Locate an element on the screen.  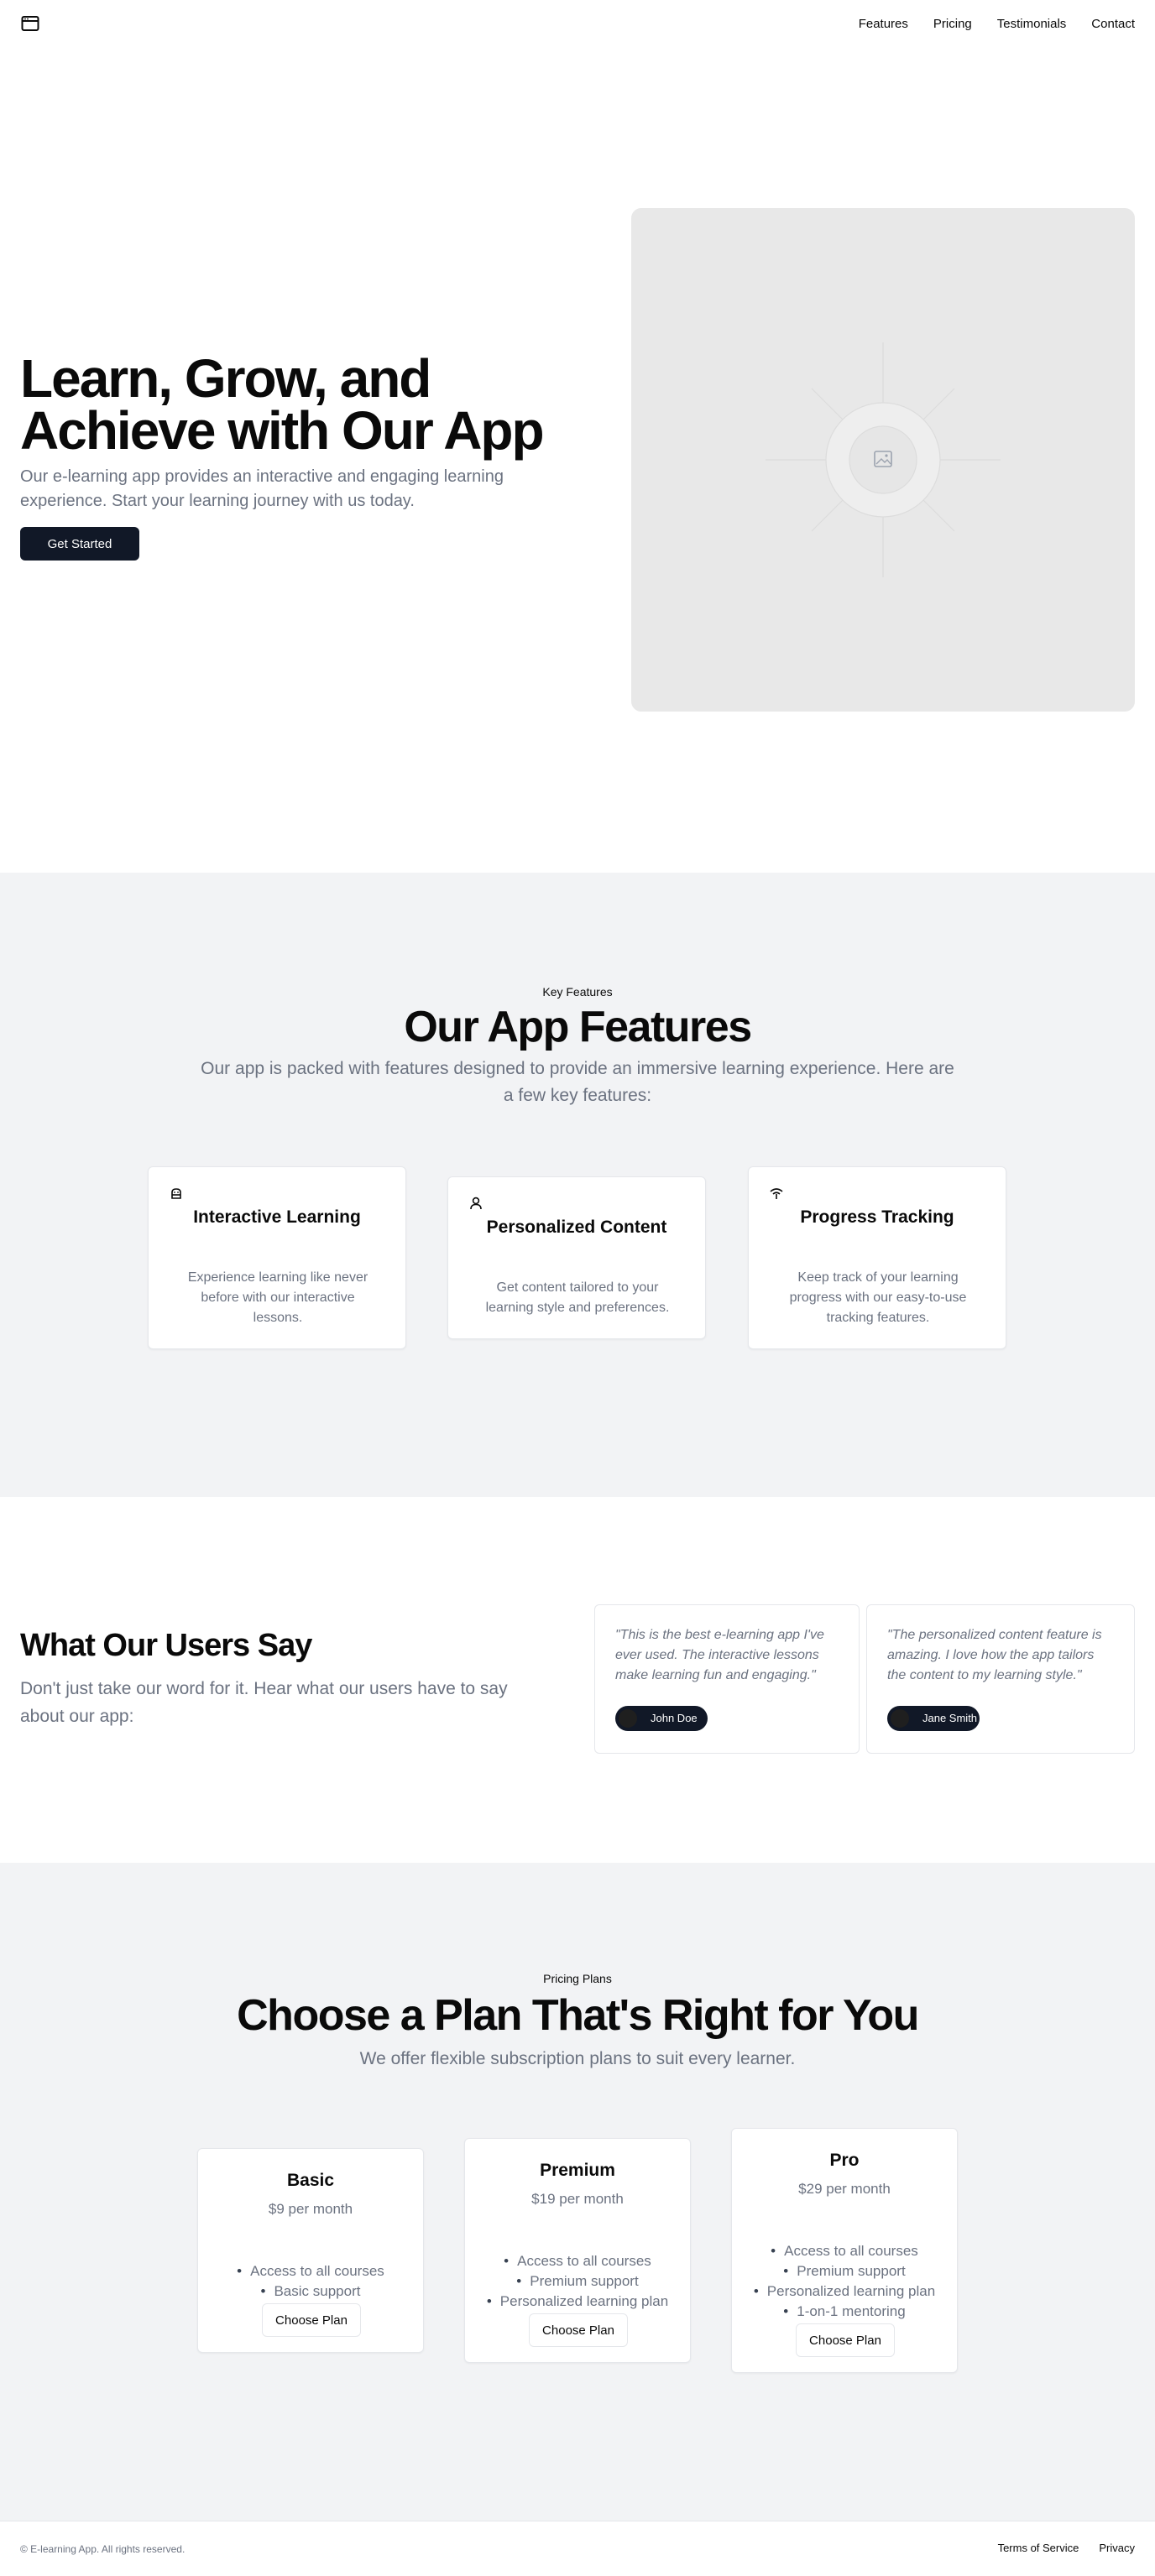
user-icon is located at coordinates (476, 1203).